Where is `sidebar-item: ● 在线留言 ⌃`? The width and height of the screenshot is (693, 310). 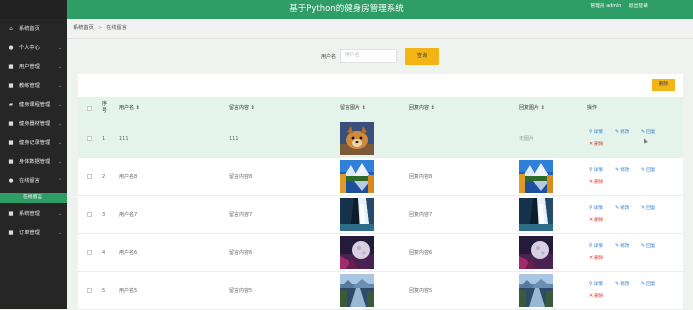
sidebar-item: ● 在线留言 ⌃ is located at coordinates (33, 181).